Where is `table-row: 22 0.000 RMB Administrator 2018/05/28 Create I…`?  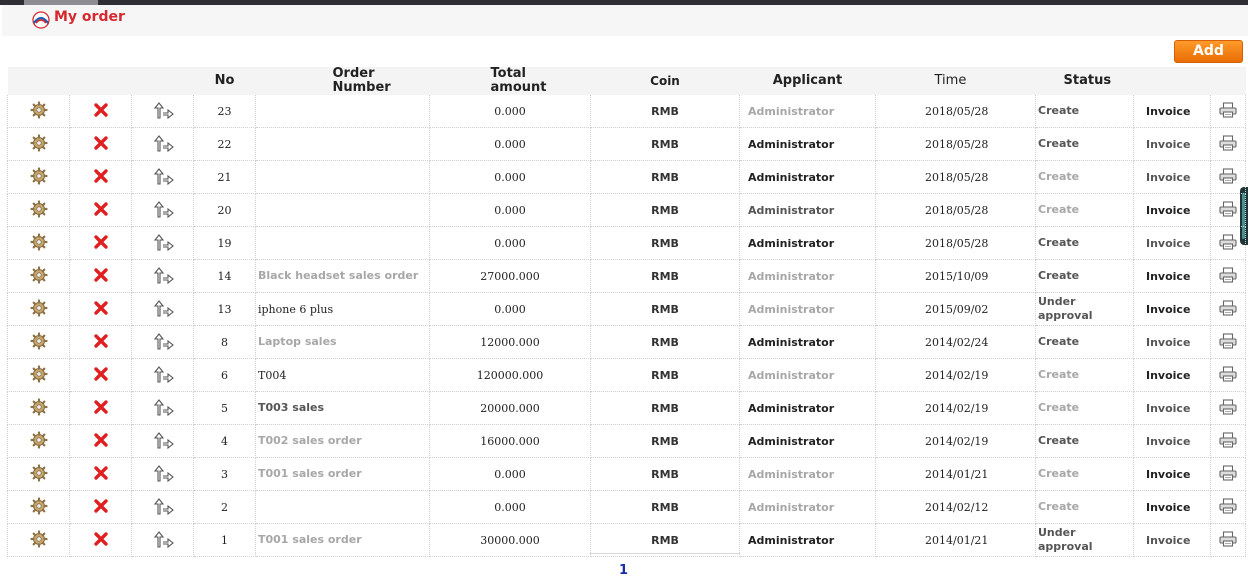
table-row: 22 0.000 RMB Administrator 2018/05/28 Create I… is located at coordinates (626, 144).